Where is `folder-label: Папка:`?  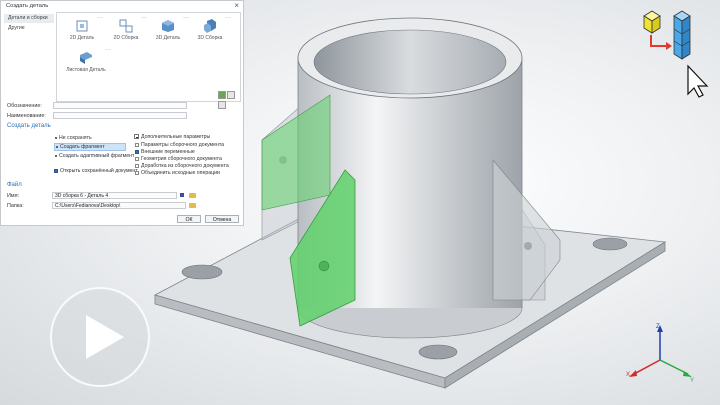
folder-label: Папка: is located at coordinates (15, 206).